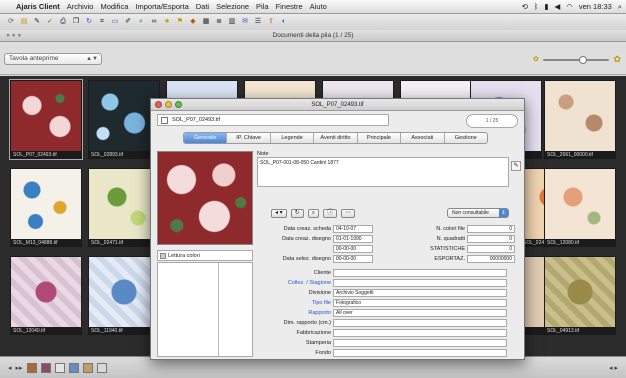 The width and height of the screenshot is (626, 378). Describe the element at coordinates (569, 6) in the screenshot. I see `wifi-icon: ◠` at that location.